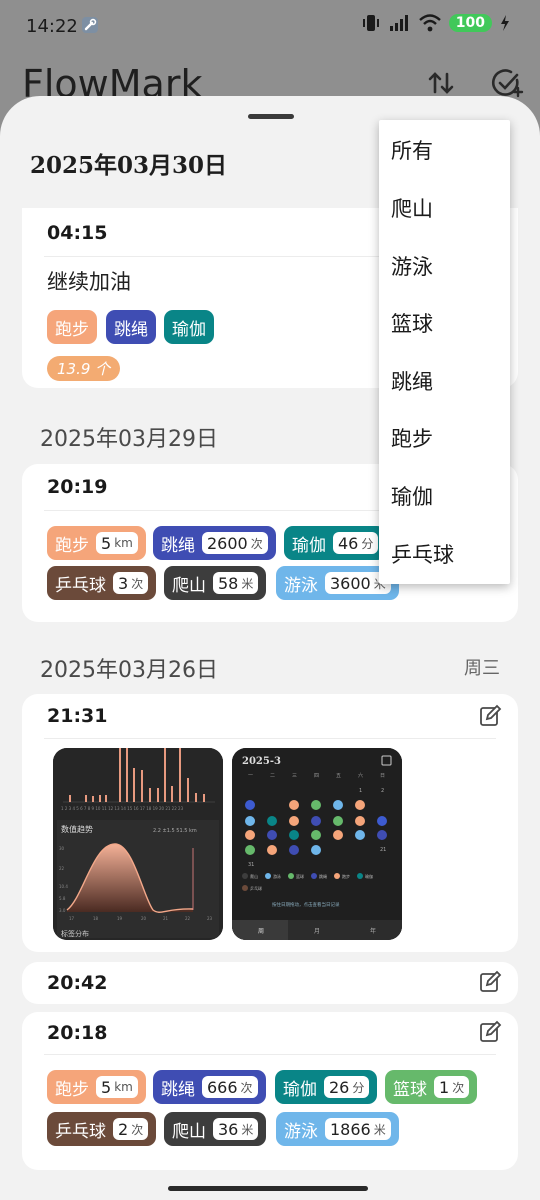 This screenshot has width=540, height=1200. Describe the element at coordinates (505, 23) in the screenshot. I see `charging-icon` at that location.